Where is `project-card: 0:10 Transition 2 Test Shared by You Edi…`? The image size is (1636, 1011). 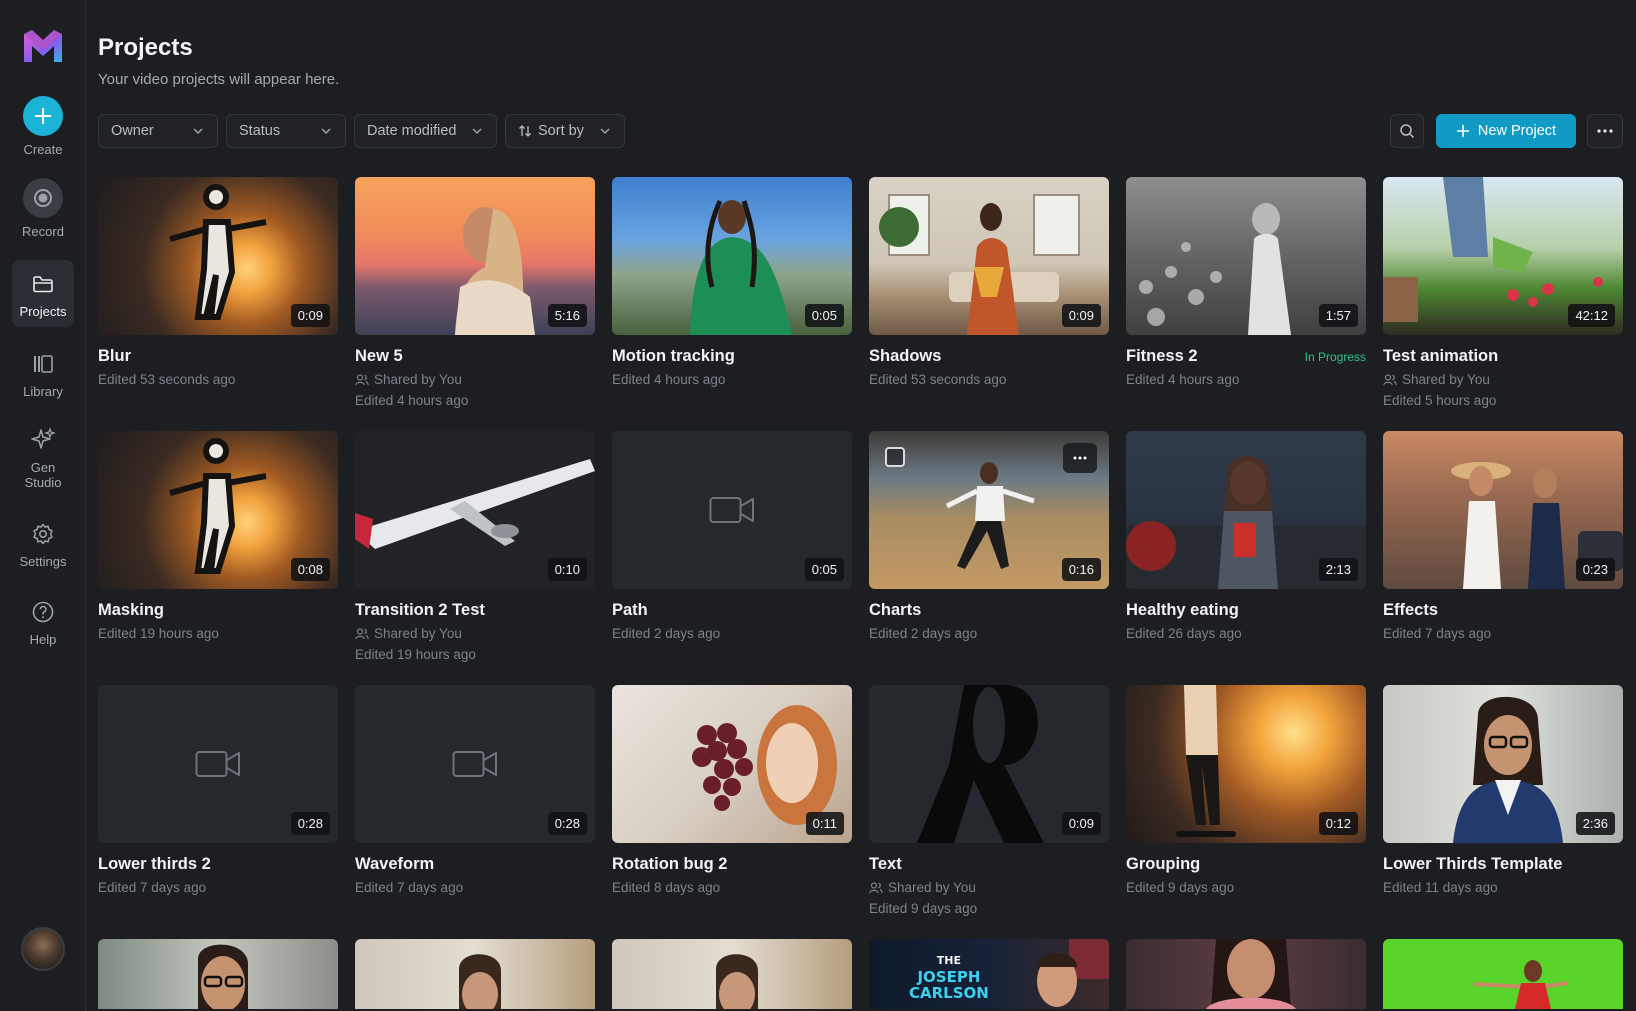
project-card: 0:10 Transition 2 Test Shared by You Edi… is located at coordinates (475, 546).